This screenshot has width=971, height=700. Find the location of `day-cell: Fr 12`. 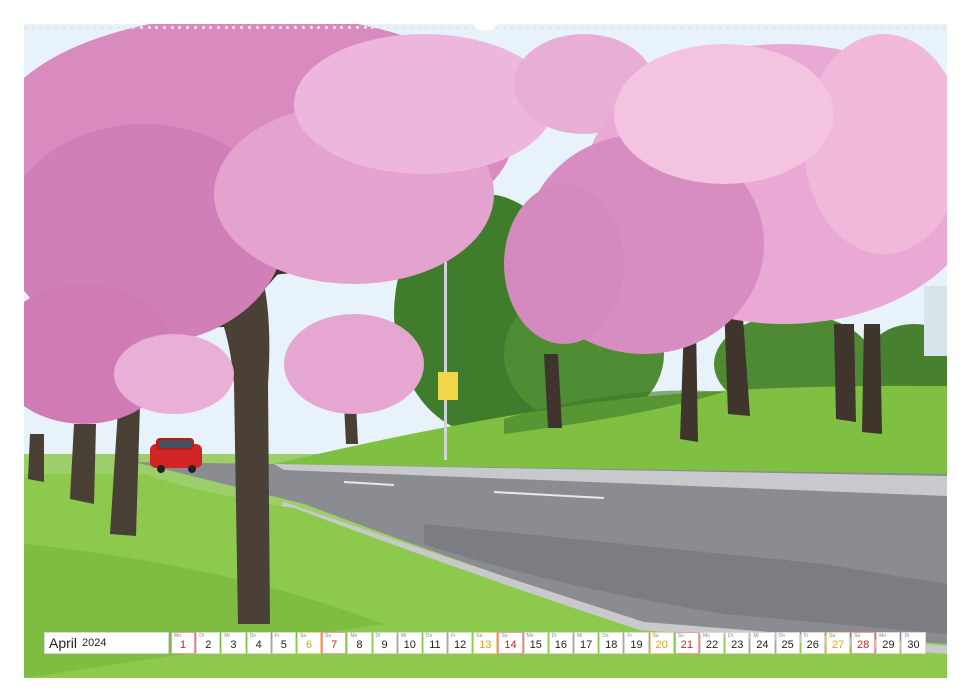

day-cell: Fr 12 is located at coordinates (460, 643).